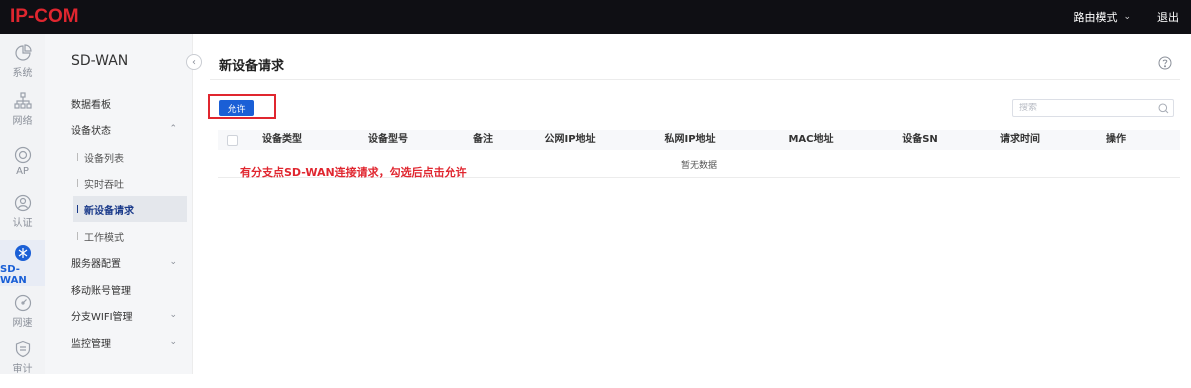  Describe the element at coordinates (104, 185) in the screenshot. I see `nav-item-label: 实时吞吐` at that location.